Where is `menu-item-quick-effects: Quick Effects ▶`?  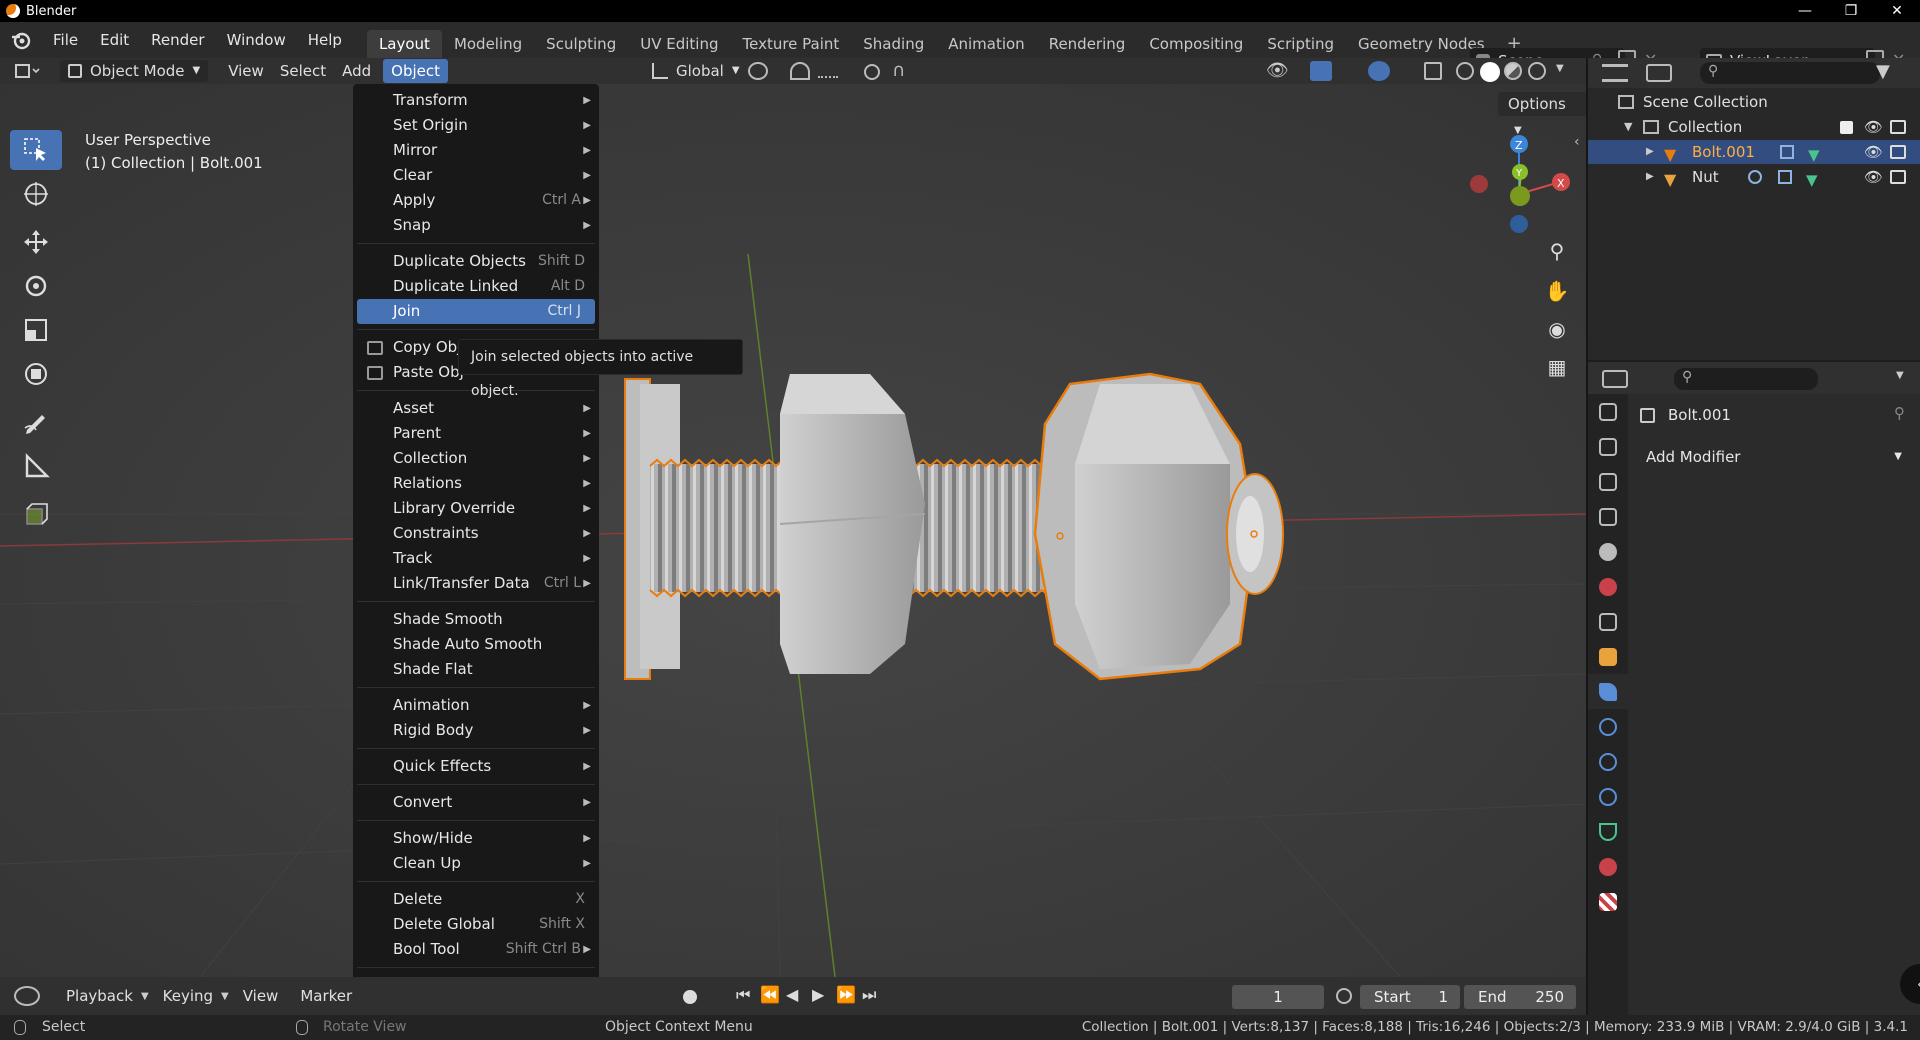 menu-item-quick-effects: Quick Effects ▶ is located at coordinates (476, 766).